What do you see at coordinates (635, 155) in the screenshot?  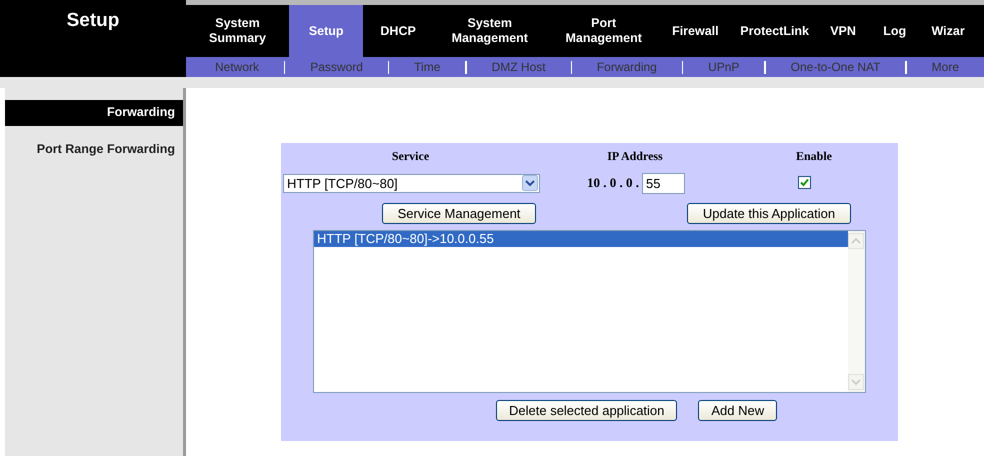 I see `column-header: IP Address` at bounding box center [635, 155].